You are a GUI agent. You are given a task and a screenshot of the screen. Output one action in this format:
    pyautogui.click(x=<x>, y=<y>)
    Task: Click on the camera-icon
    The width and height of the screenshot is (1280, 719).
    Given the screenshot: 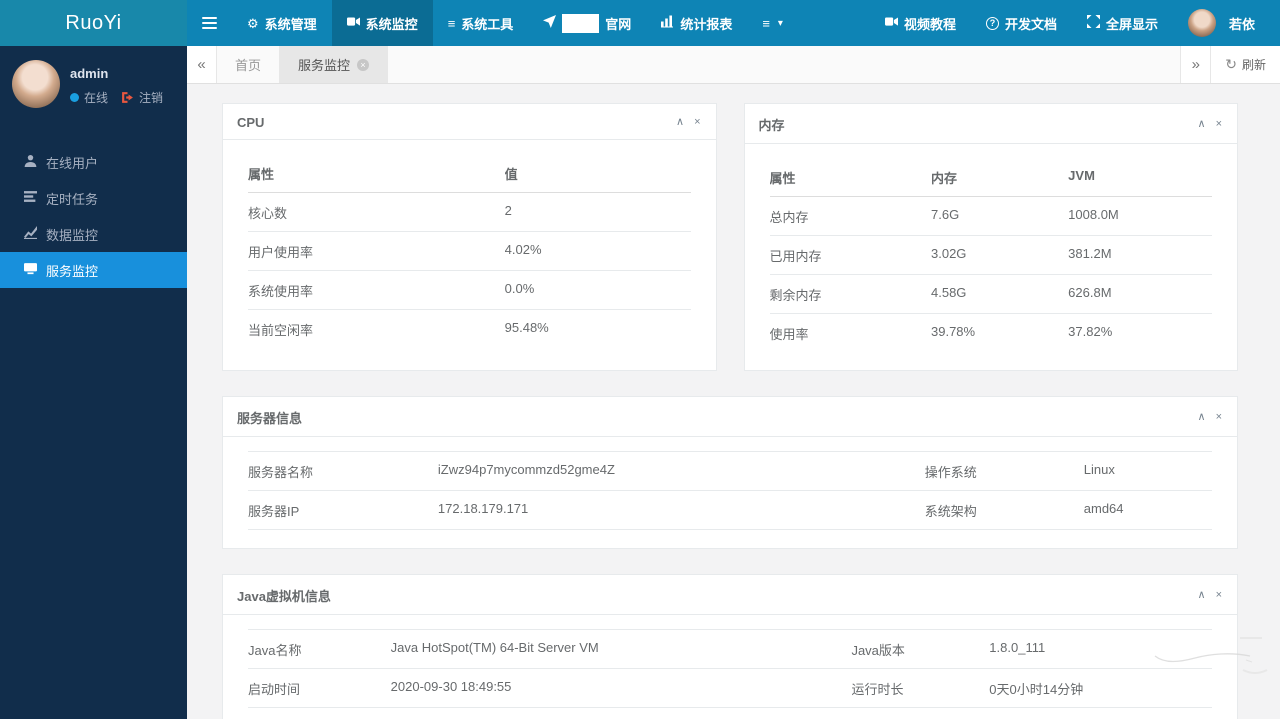 What is the action you would take?
    pyautogui.click(x=353, y=23)
    